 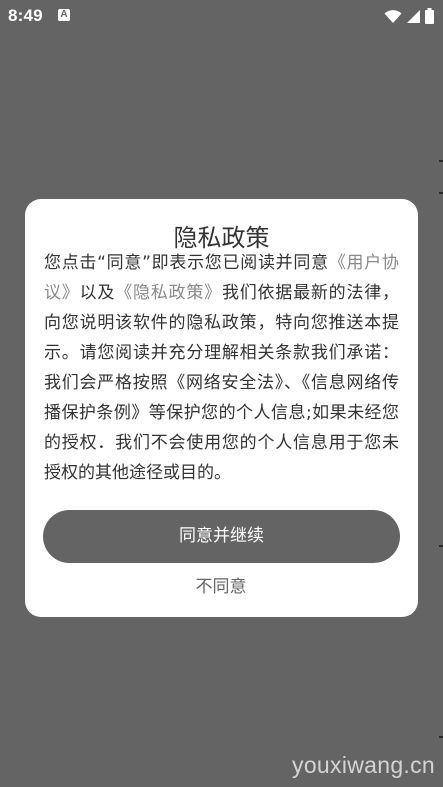 What do you see at coordinates (186, 263) in the screenshot?
I see `body-text-intro: 您点击“同意”即表示您已阅读并同意` at bounding box center [186, 263].